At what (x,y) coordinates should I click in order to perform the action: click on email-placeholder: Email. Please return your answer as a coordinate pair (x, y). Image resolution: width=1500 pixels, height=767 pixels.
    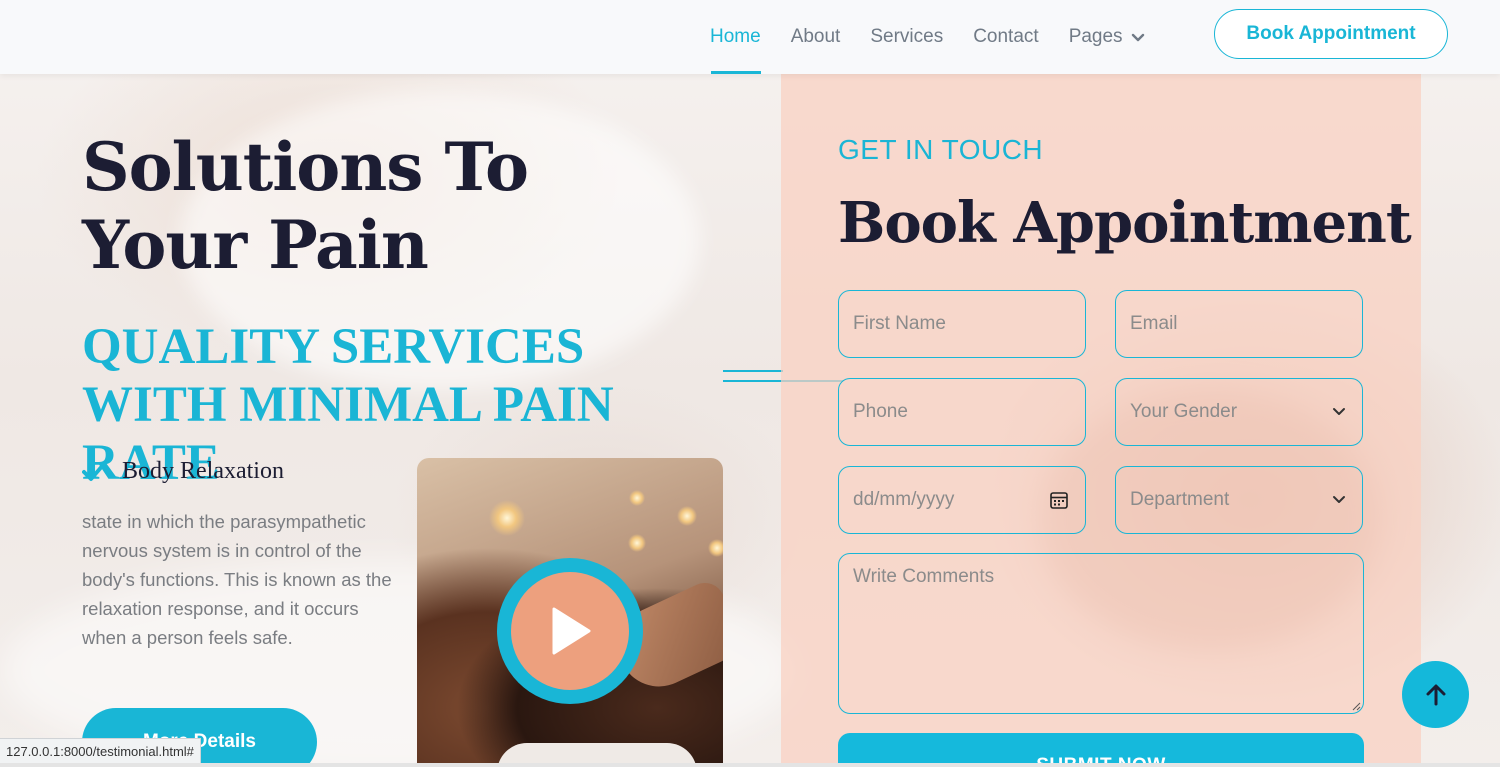
    Looking at the image, I should click on (1154, 323).